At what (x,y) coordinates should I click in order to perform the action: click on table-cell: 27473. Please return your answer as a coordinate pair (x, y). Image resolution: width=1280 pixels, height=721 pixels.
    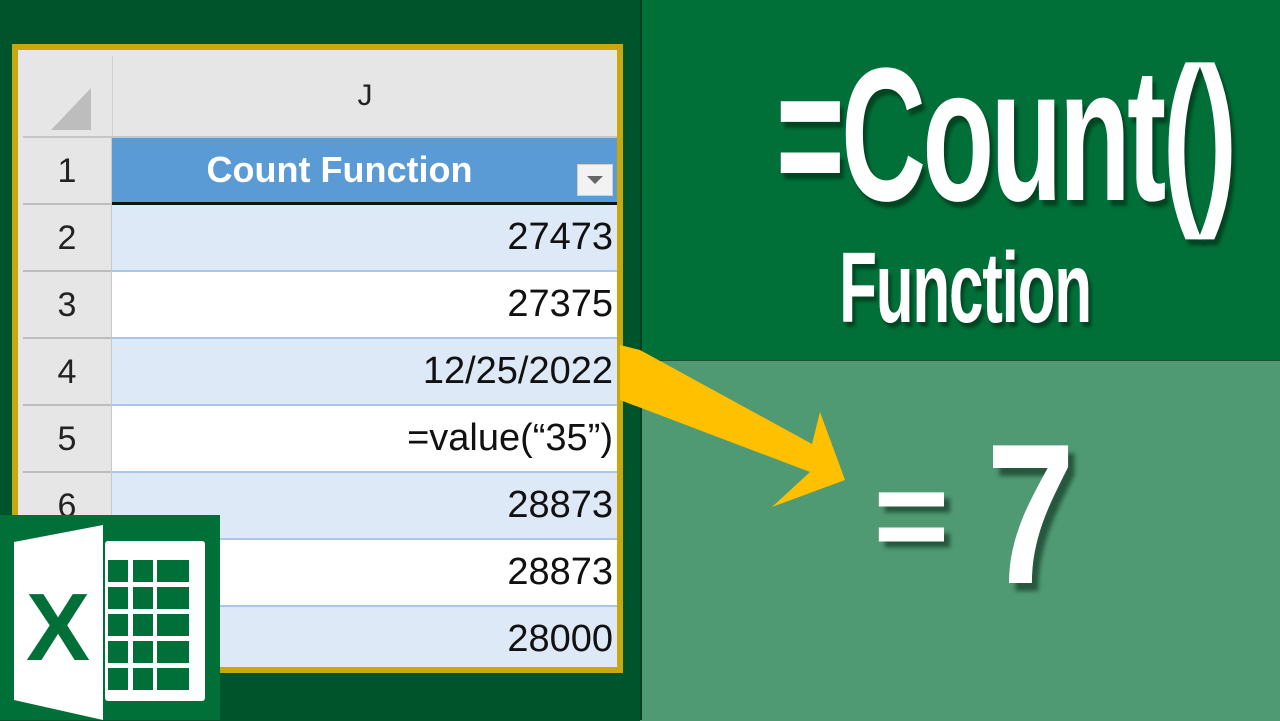
    Looking at the image, I should click on (364, 238).